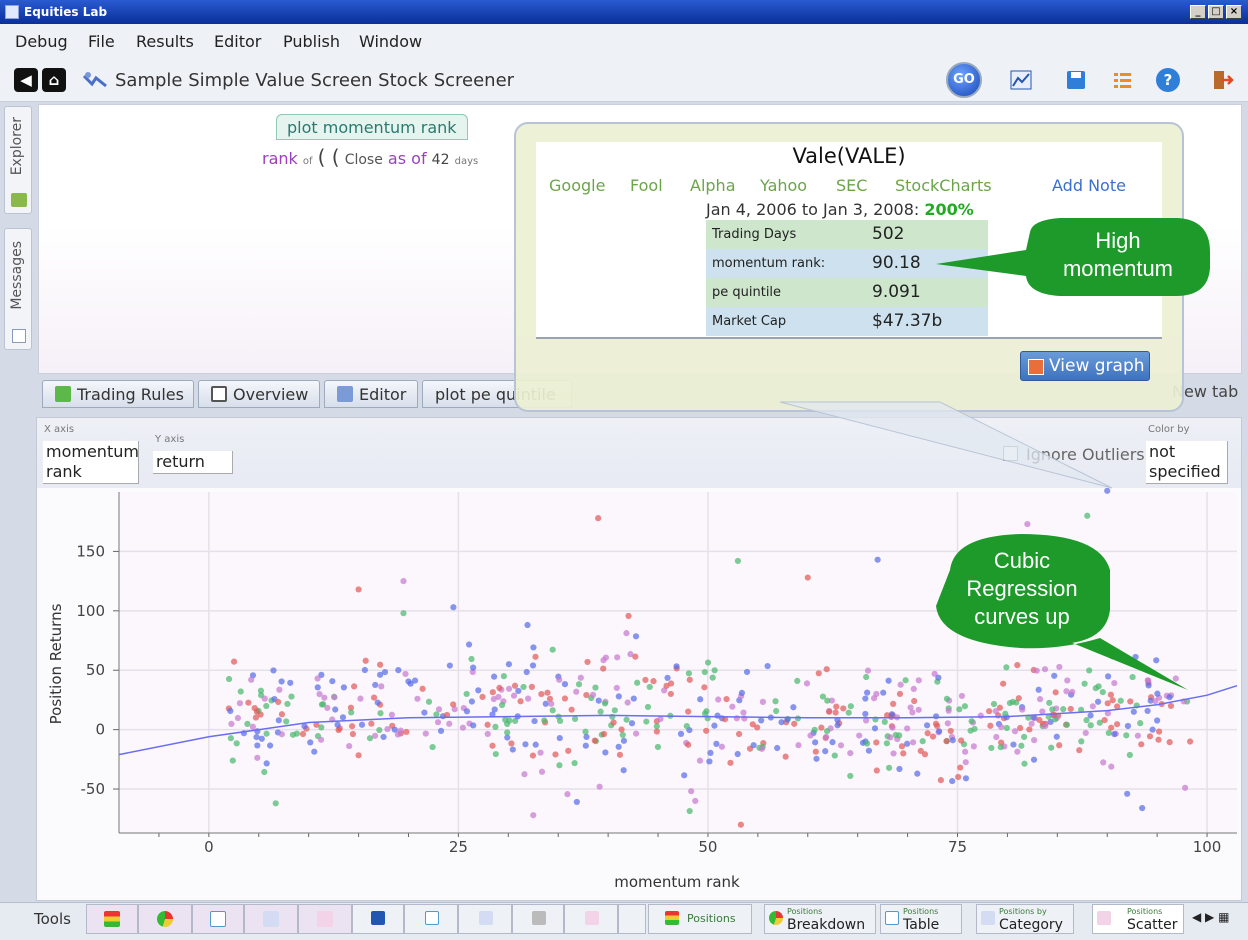 This screenshot has width=1248, height=940. I want to click on close-button: ×, so click(1234, 12).